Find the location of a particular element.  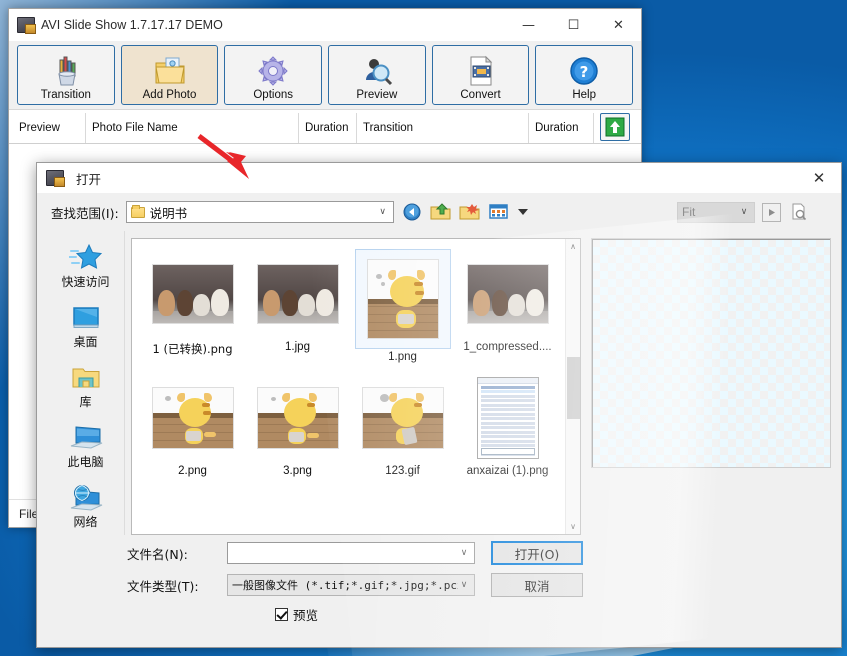

preview-image-area is located at coordinates (711, 353).